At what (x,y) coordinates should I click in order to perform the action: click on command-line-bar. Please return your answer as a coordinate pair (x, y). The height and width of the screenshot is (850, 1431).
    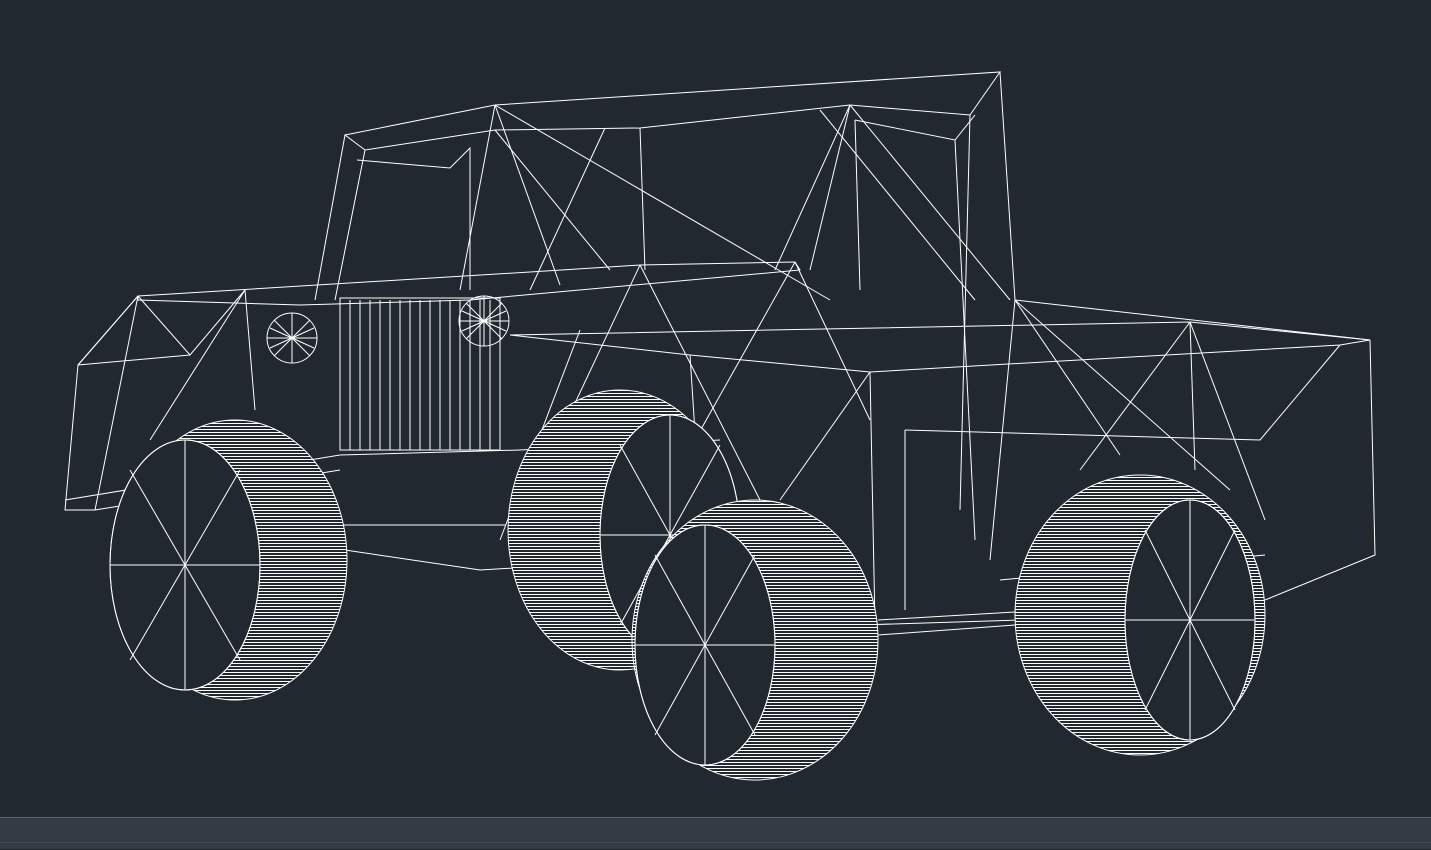
    Looking at the image, I should click on (715, 833).